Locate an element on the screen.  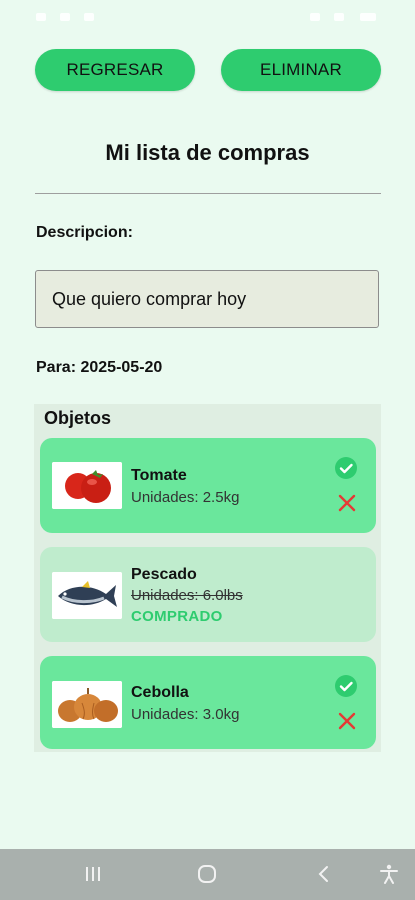
divider is located at coordinates (208, 193).